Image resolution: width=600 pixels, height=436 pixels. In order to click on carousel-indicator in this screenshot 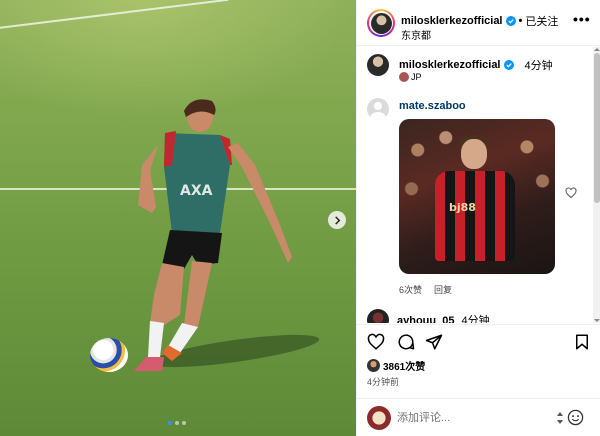, I will do `click(177, 423)`.